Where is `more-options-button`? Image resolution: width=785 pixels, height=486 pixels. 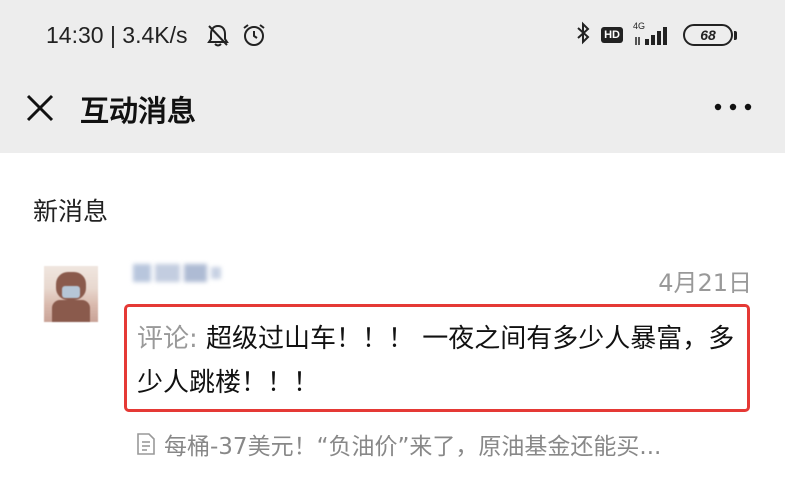 more-options-button is located at coordinates (733, 107).